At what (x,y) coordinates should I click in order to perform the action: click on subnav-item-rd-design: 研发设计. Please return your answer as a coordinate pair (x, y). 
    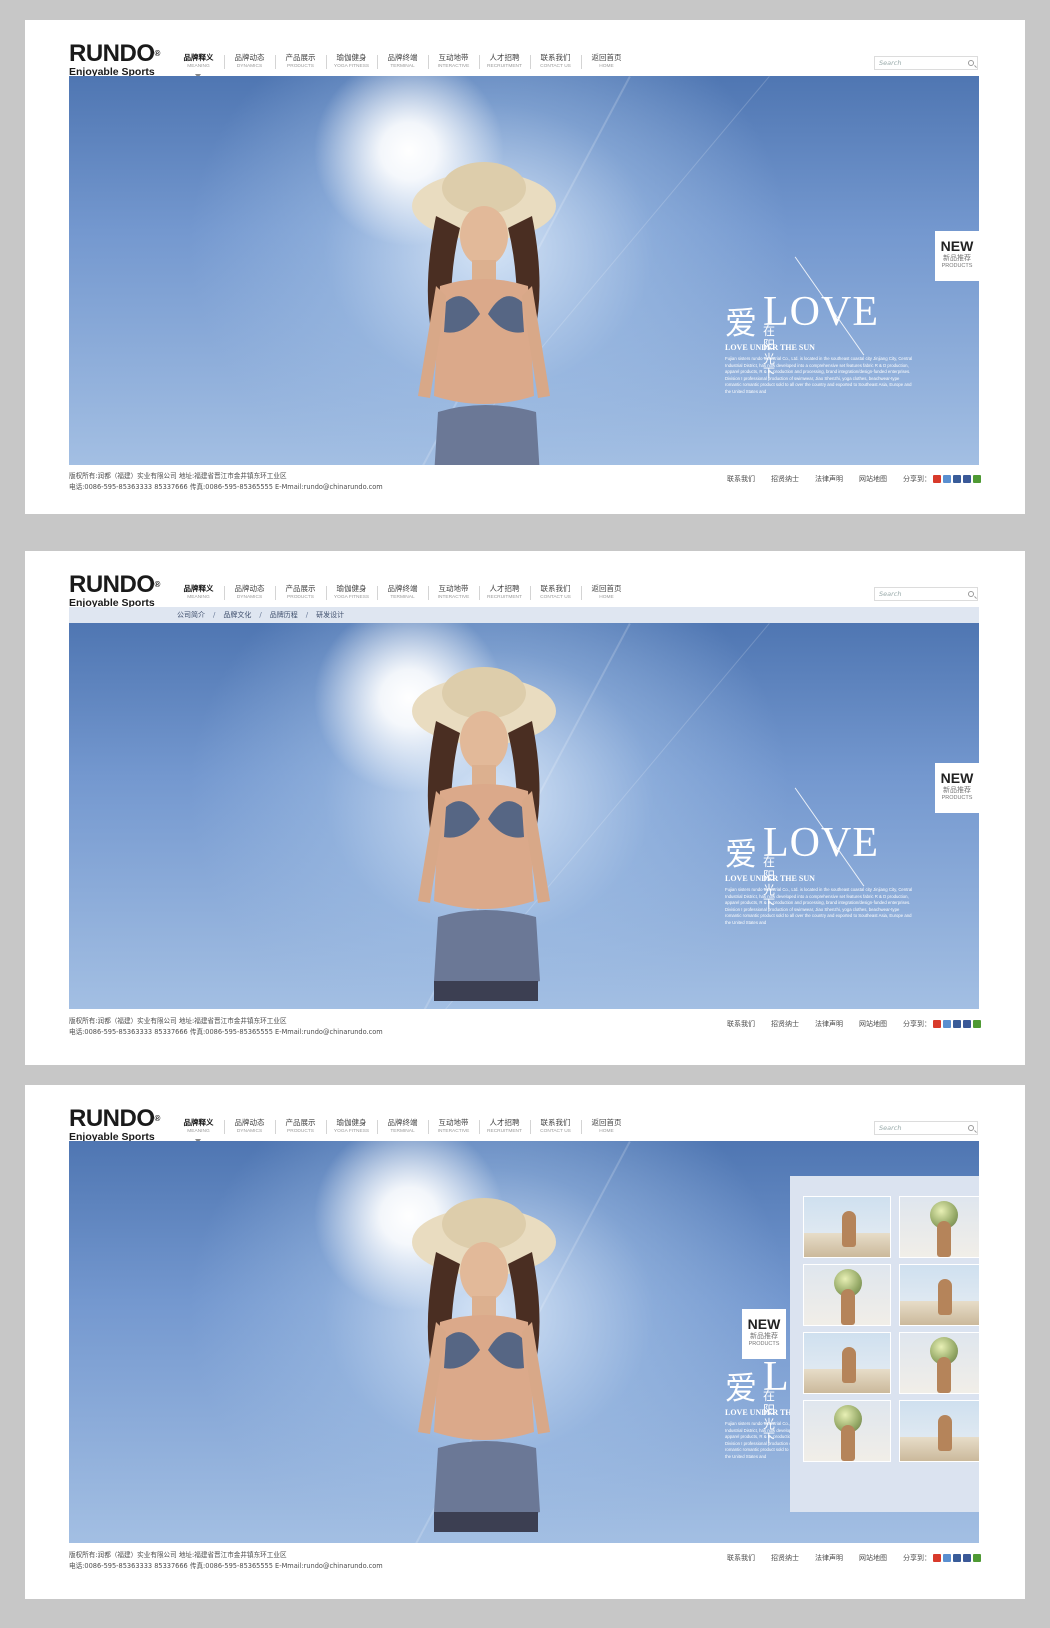
    Looking at the image, I should click on (330, 615).